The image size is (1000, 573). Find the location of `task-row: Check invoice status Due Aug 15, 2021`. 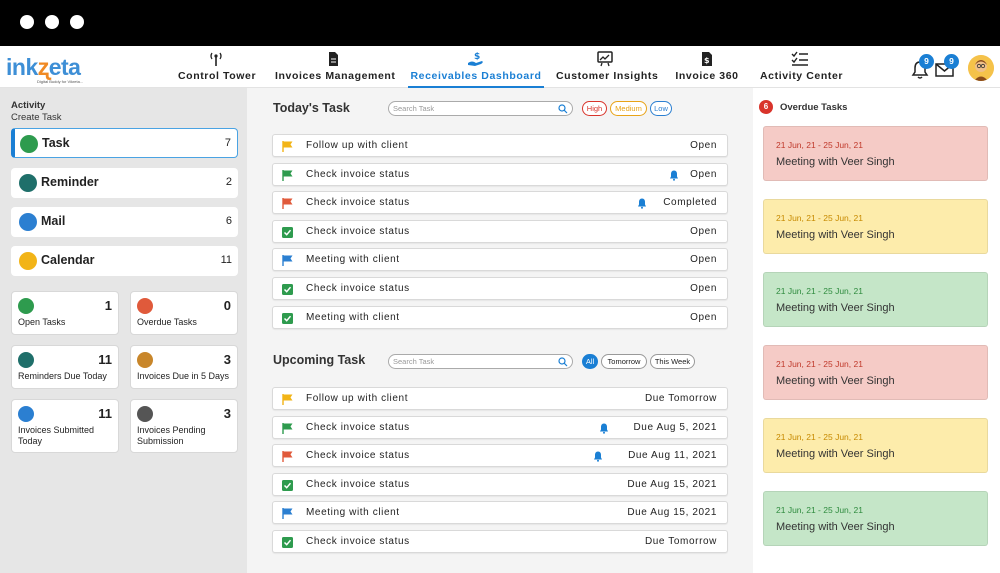

task-row: Check invoice status Due Aug 15, 2021 is located at coordinates (500, 484).